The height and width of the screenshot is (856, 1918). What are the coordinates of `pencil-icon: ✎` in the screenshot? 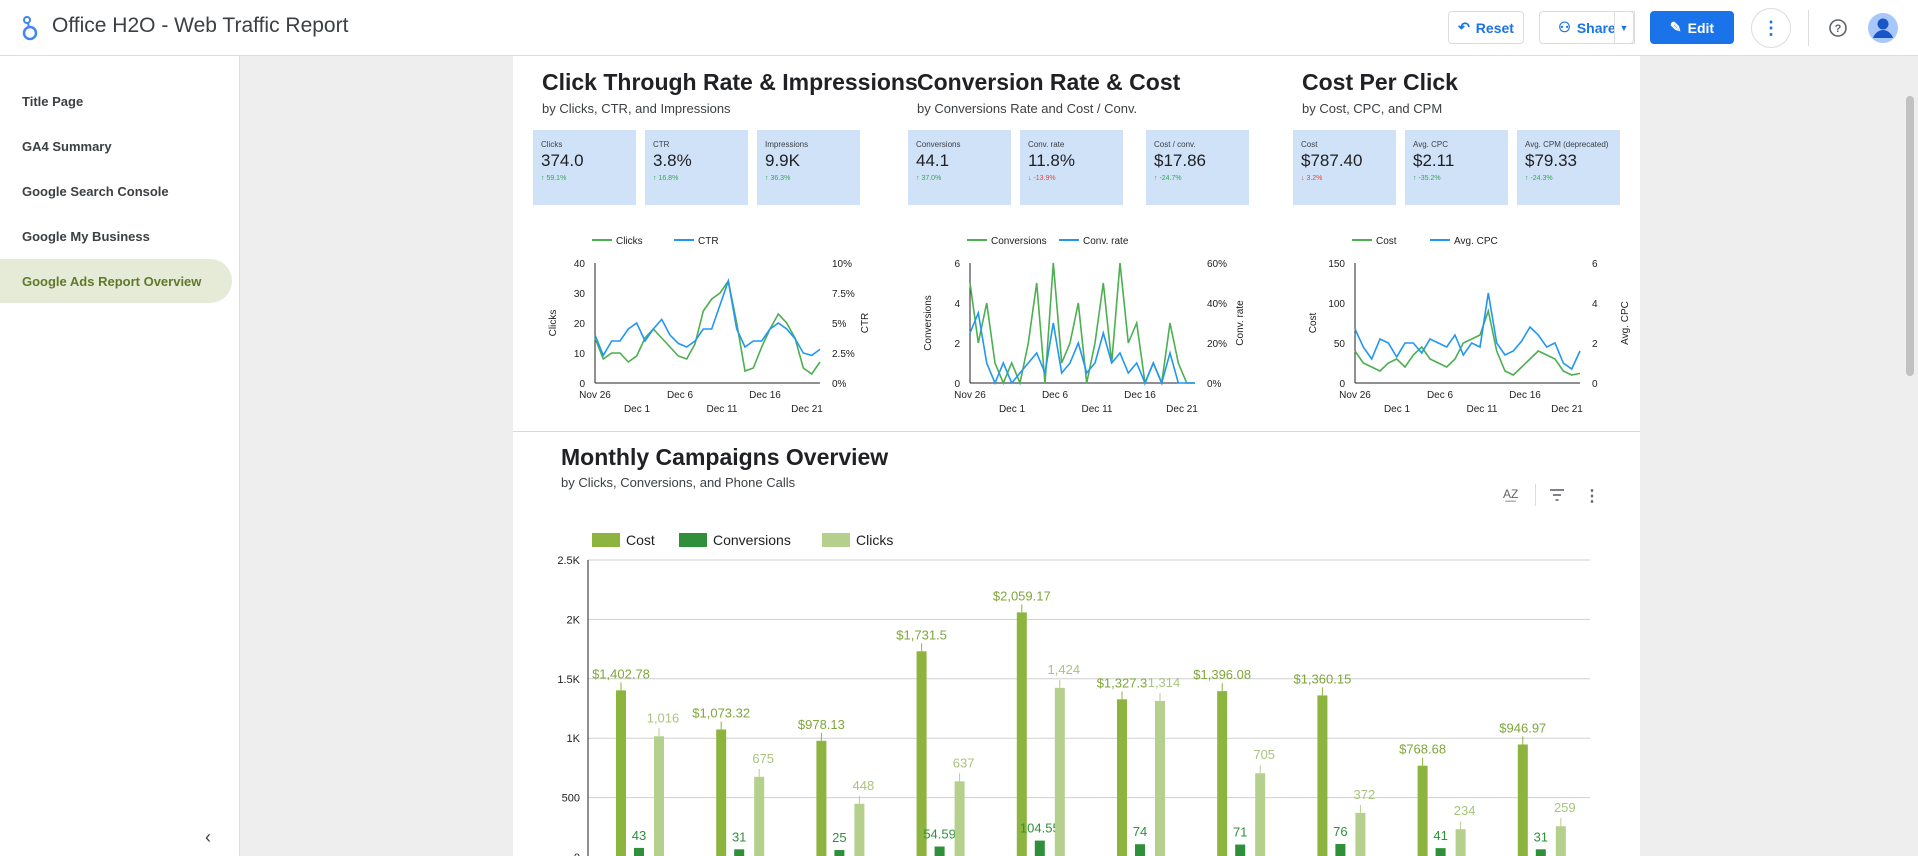 It's located at (1675, 27).